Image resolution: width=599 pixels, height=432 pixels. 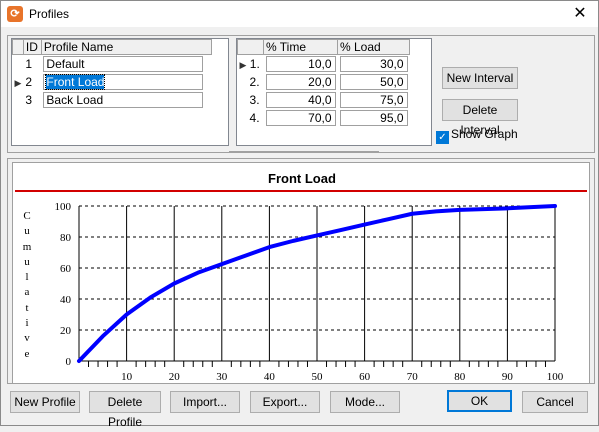 I want to click on table-row: ▶ 2 Front Load, so click(x=112, y=82).